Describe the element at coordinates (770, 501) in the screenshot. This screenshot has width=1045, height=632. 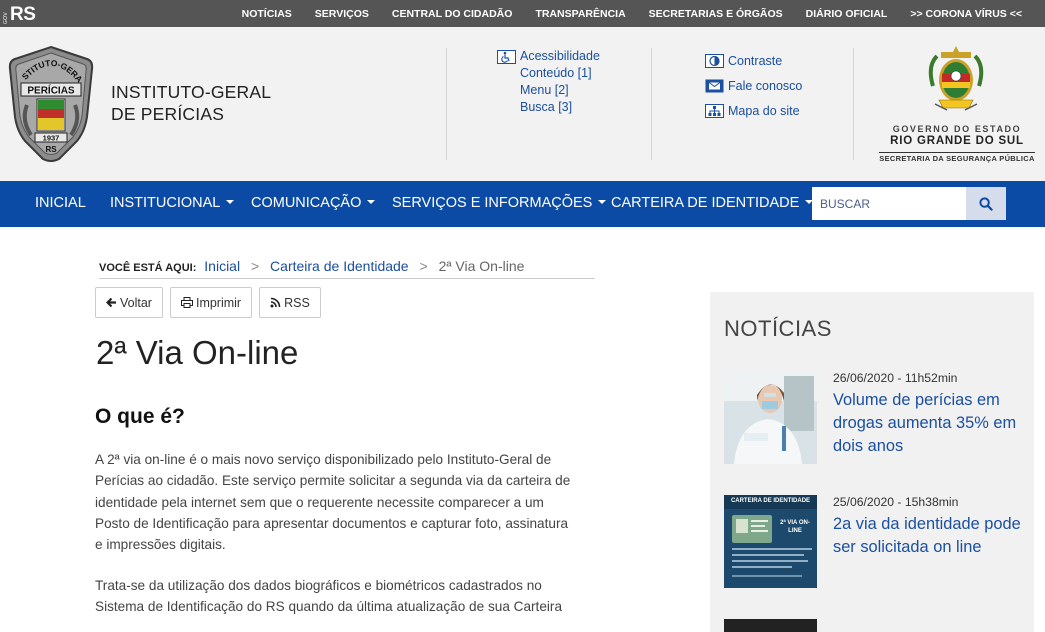
I see `thumbnail-header-text: CARTEIRA DE IDENTIDADE` at that location.